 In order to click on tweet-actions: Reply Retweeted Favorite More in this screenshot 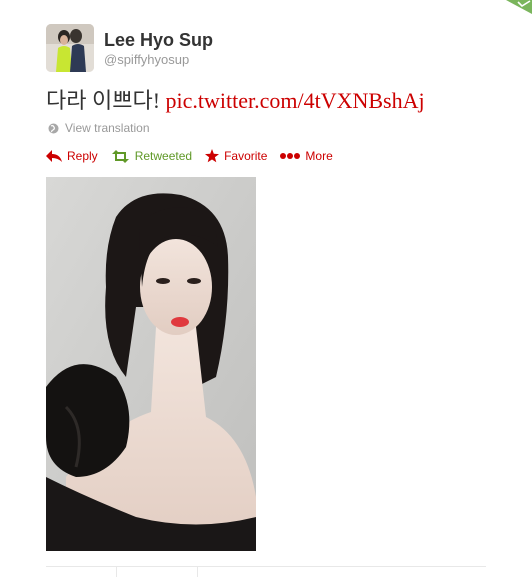, I will do `click(196, 156)`.